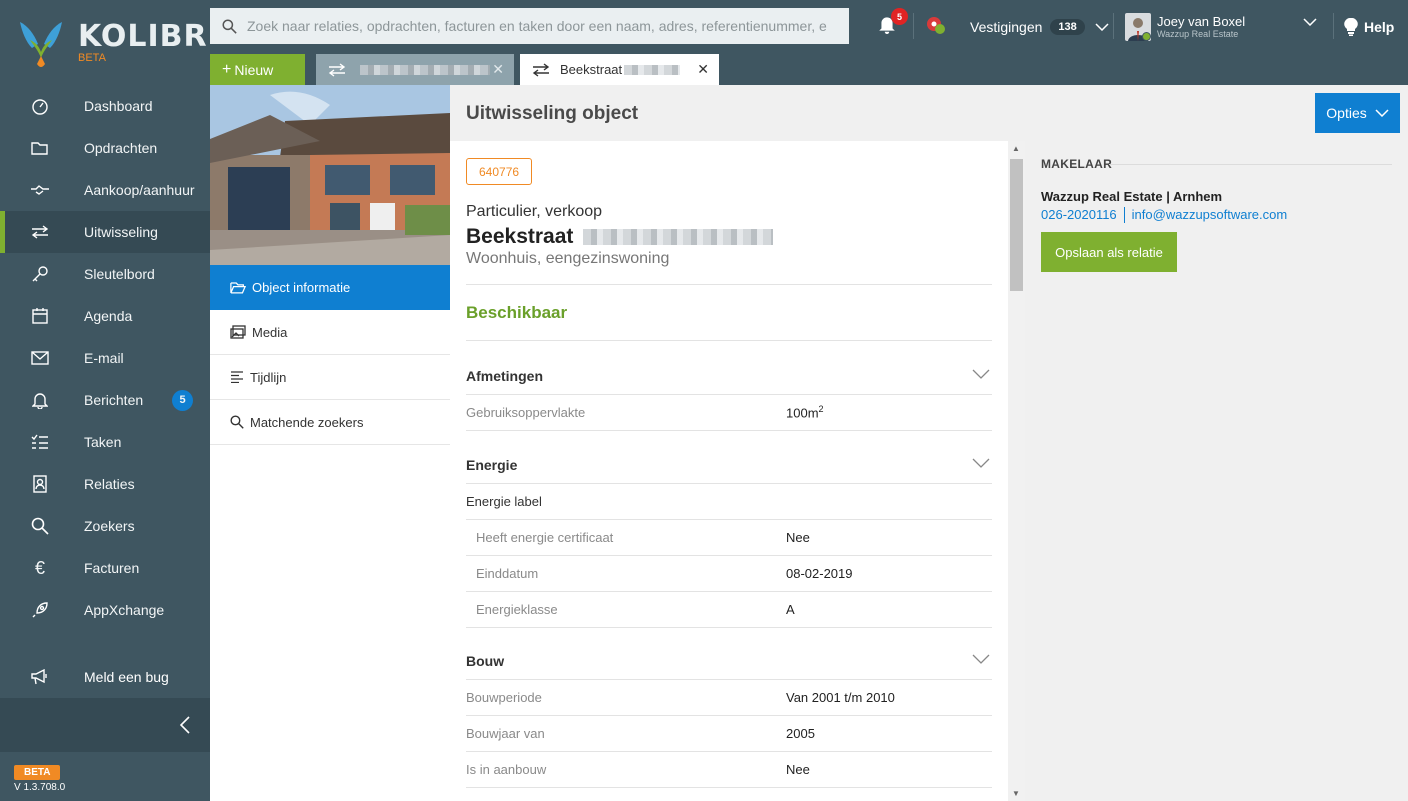 This screenshot has width=1408, height=801. Describe the element at coordinates (1016, 793) in the screenshot. I see `scroll-down-arrow-icon: ▼` at that location.